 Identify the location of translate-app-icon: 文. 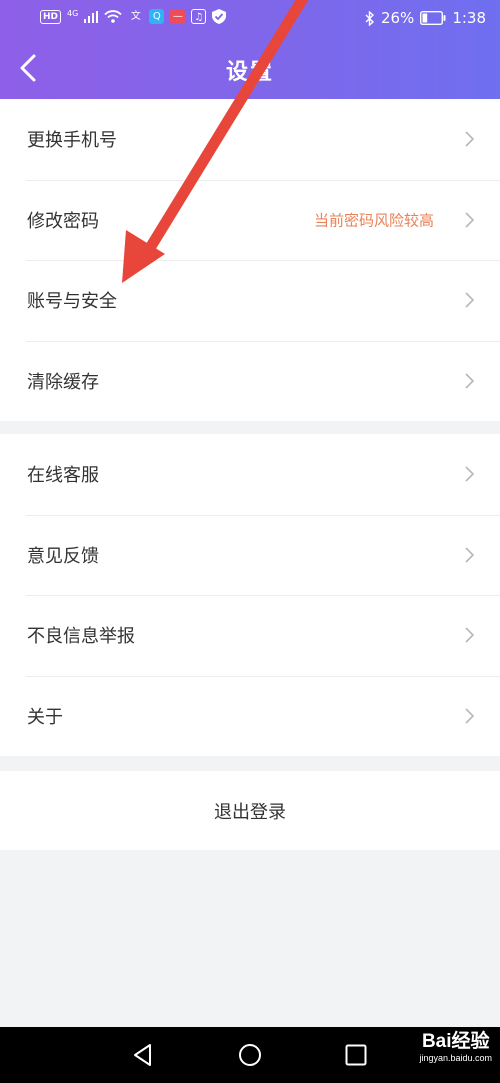
(135, 16).